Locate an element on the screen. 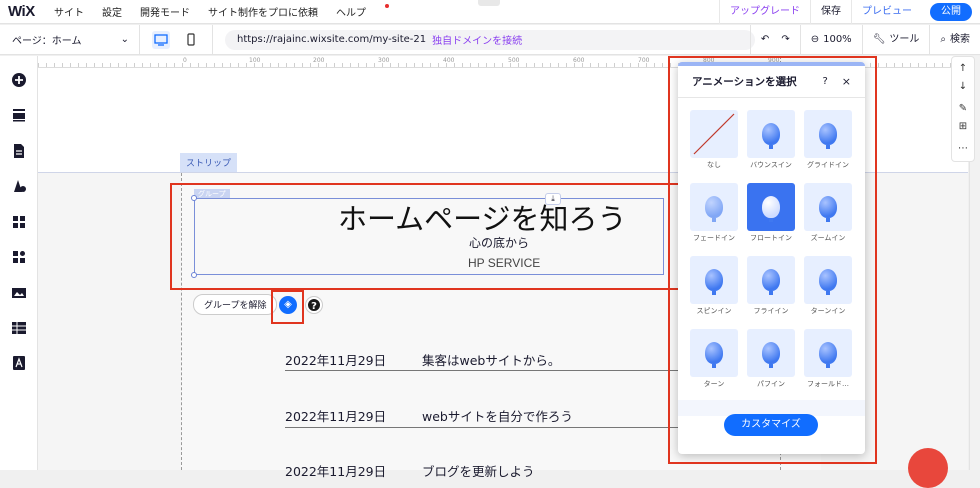 This screenshot has height=488, width=980. toolbar-actions: ↶ ↷ ⊖ 100% 🔧︎ ツール ⌕ 検索 is located at coordinates (864, 40).